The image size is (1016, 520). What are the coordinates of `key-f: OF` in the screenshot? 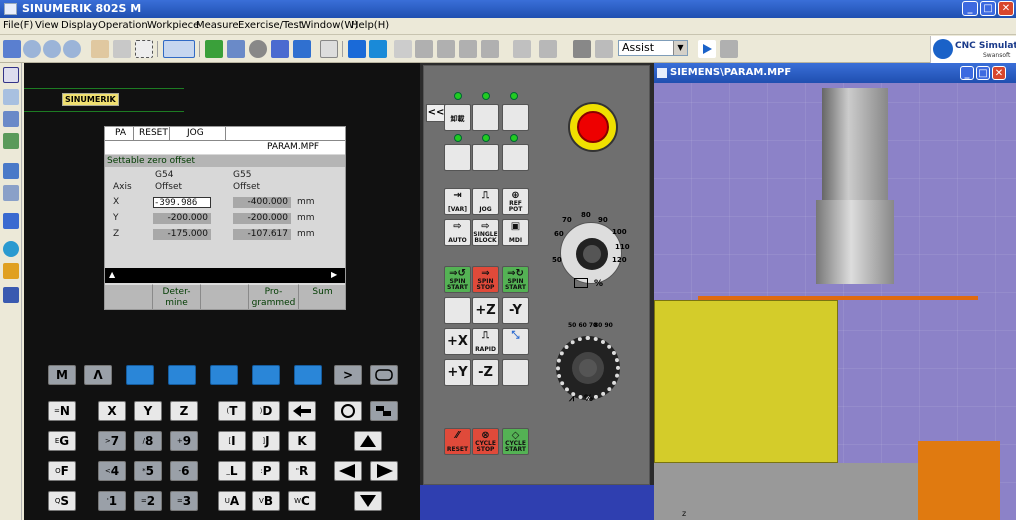 It's located at (62, 471).